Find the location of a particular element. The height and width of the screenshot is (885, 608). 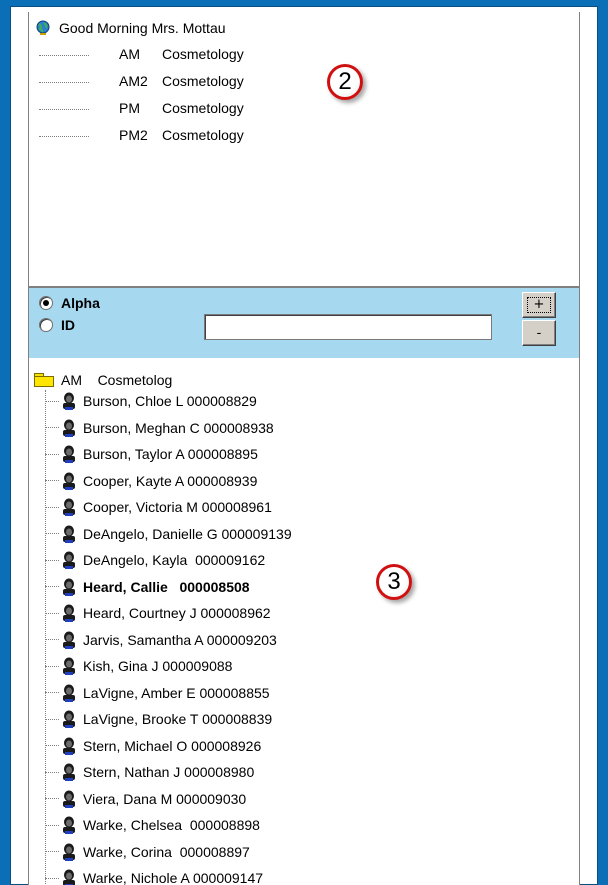

student-label: Burson, Chloe L 000008829 is located at coordinates (170, 401).